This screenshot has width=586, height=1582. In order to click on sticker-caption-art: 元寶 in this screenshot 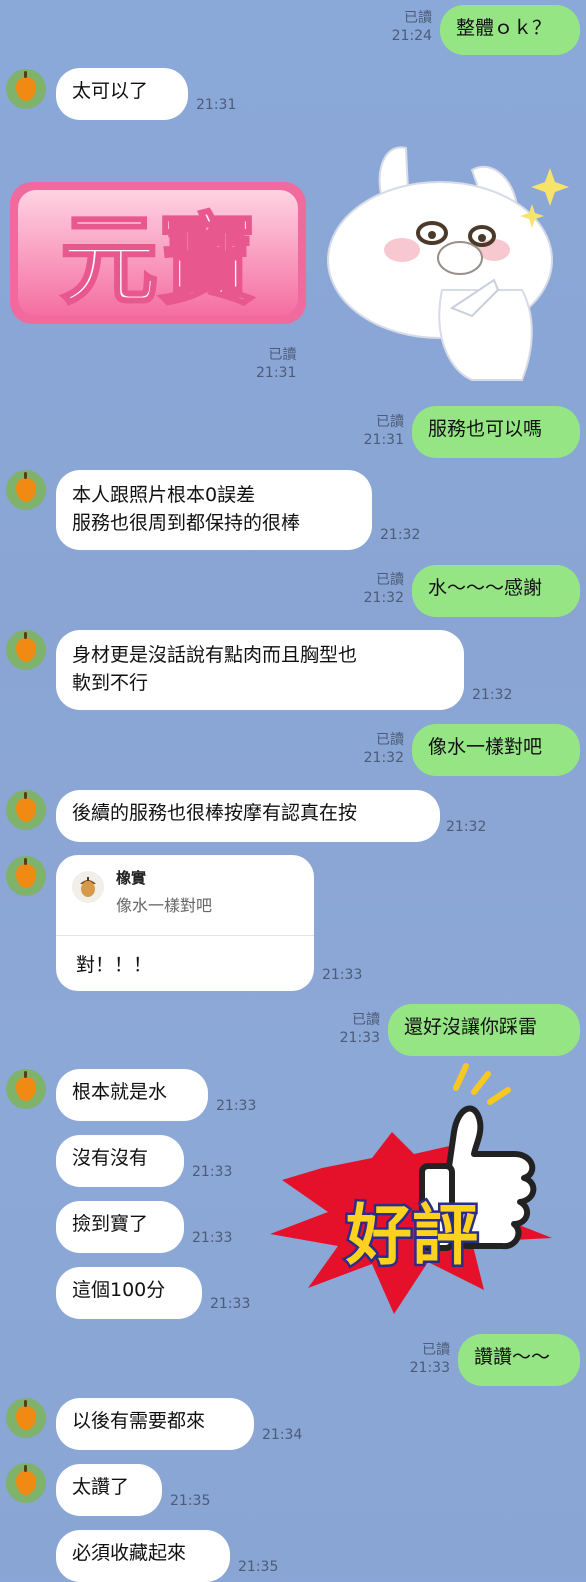, I will do `click(164, 248)`.